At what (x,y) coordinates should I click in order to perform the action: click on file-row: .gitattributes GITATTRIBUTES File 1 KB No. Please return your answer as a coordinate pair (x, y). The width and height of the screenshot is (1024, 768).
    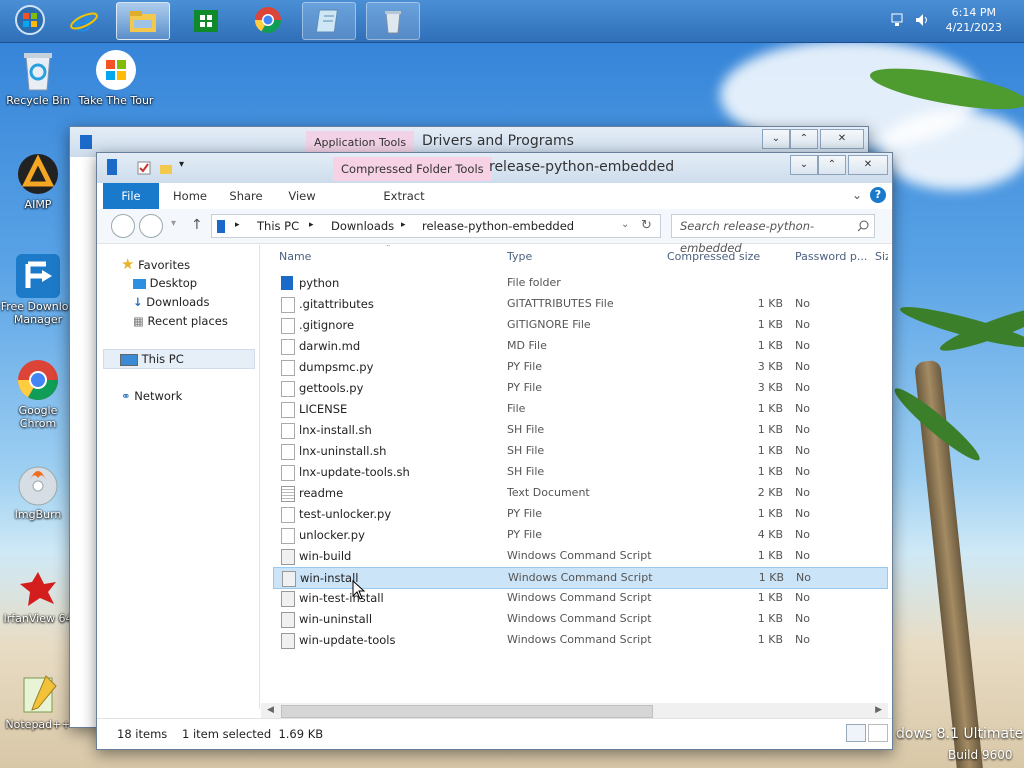
    Looking at the image, I should click on (580, 304).